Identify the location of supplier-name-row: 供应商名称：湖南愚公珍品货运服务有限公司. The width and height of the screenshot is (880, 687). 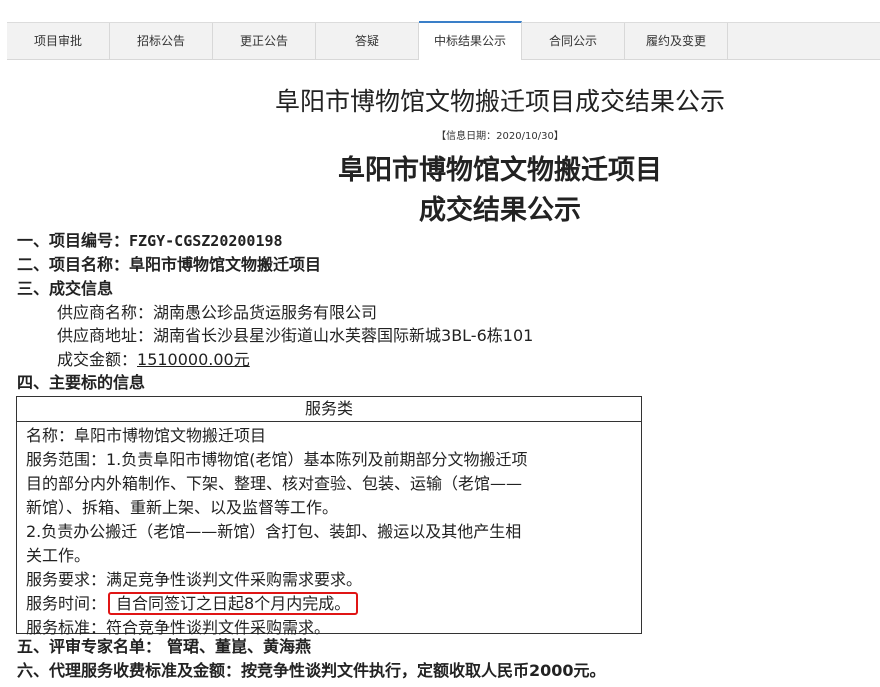
(217, 313).